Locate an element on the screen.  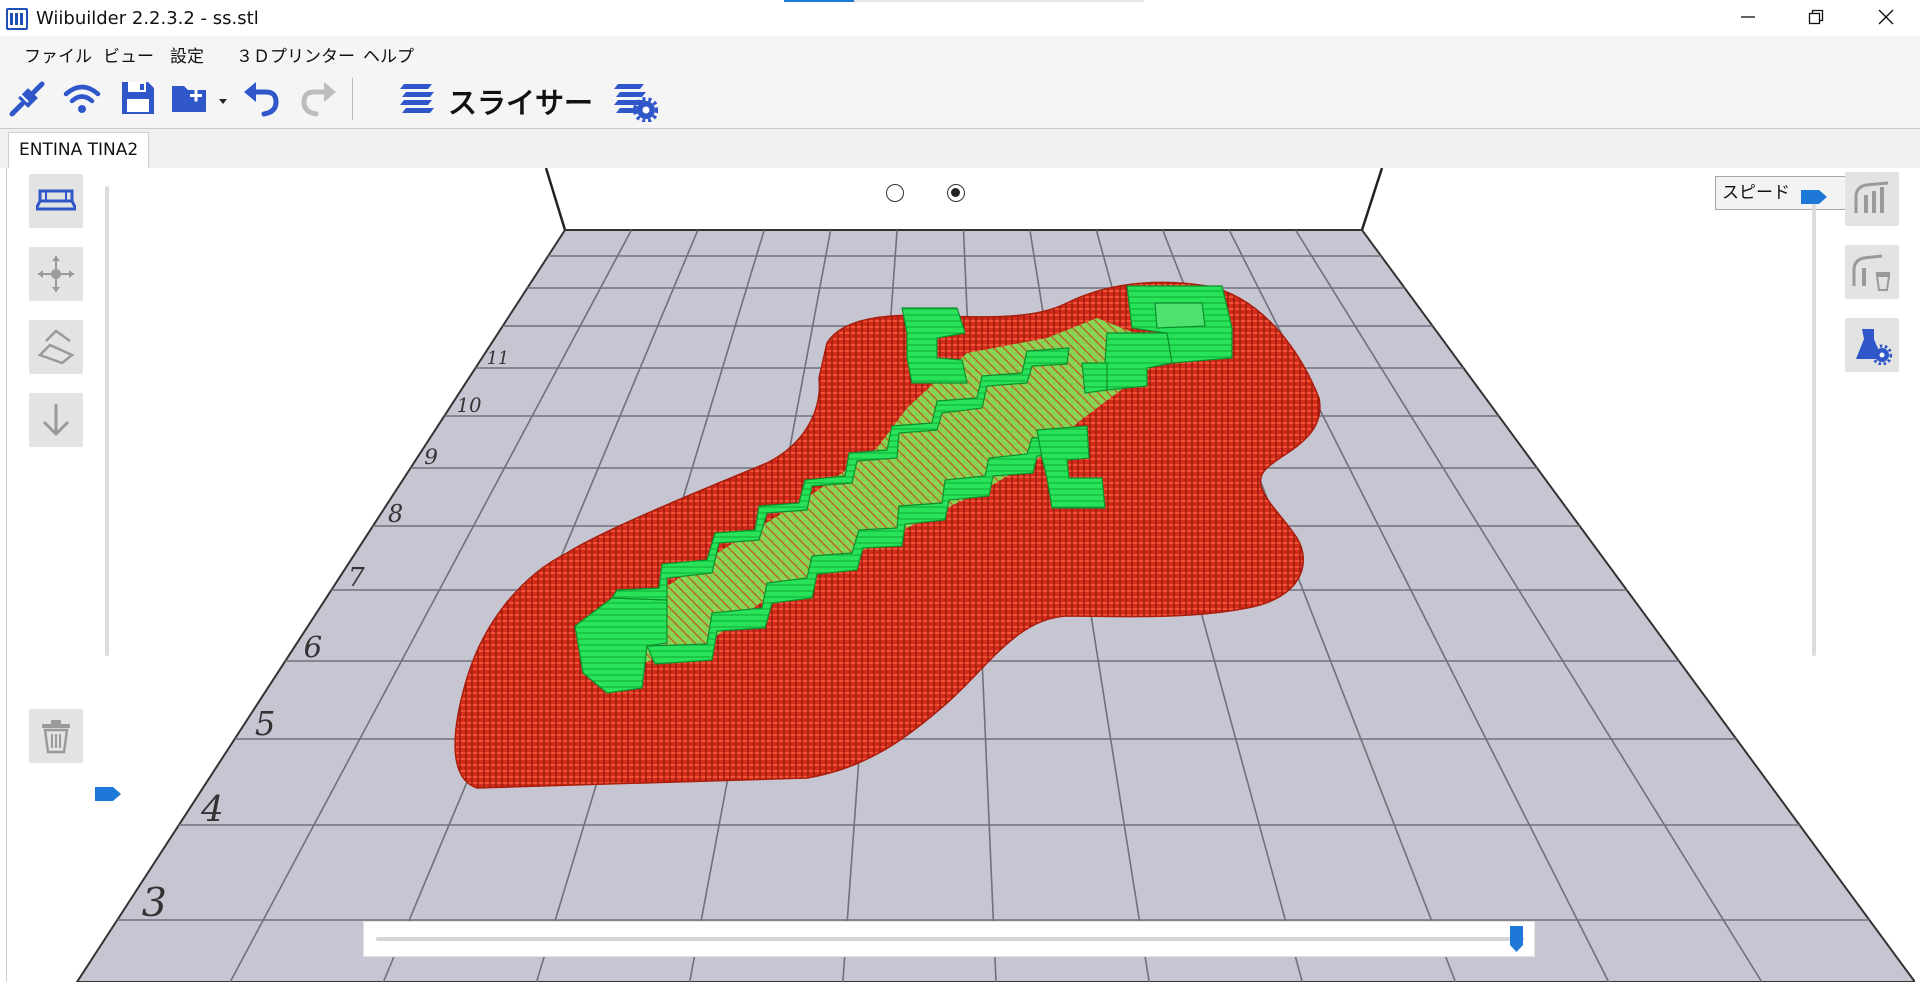
title-accent-bar is located at coordinates (819, 1).